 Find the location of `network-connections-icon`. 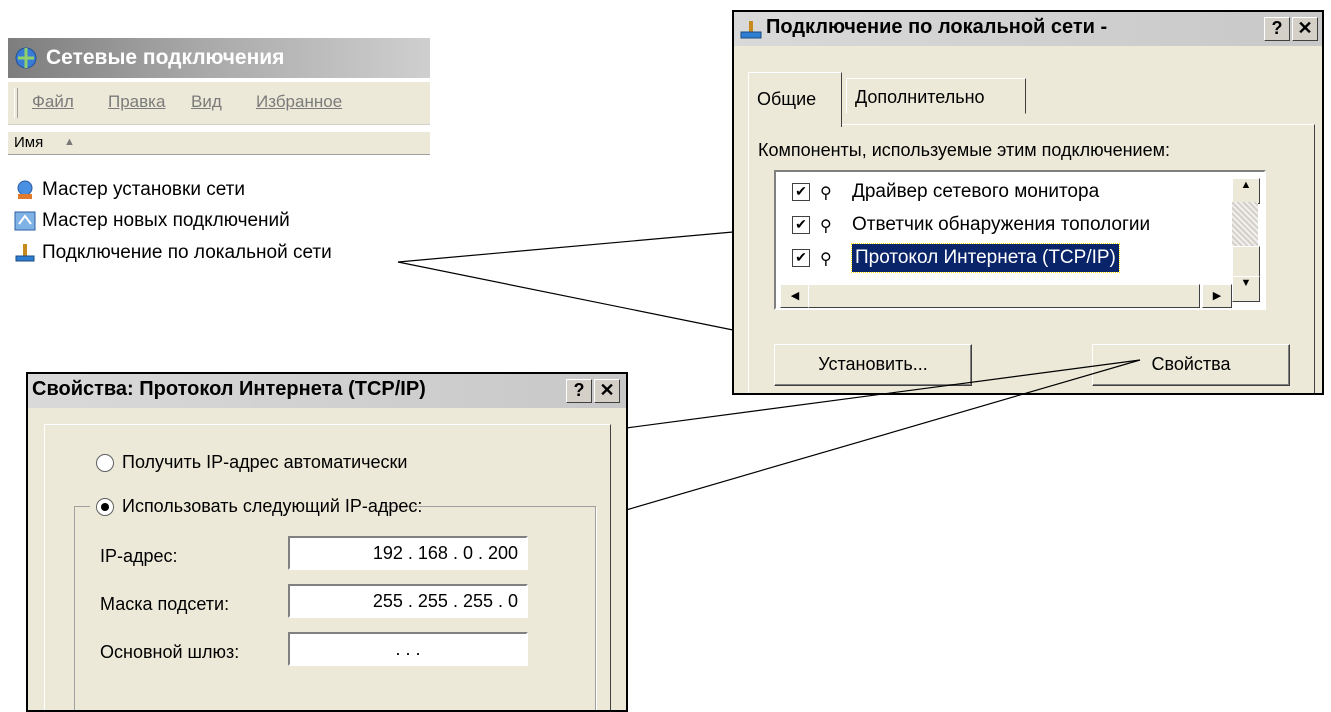

network-connections-icon is located at coordinates (26, 58).